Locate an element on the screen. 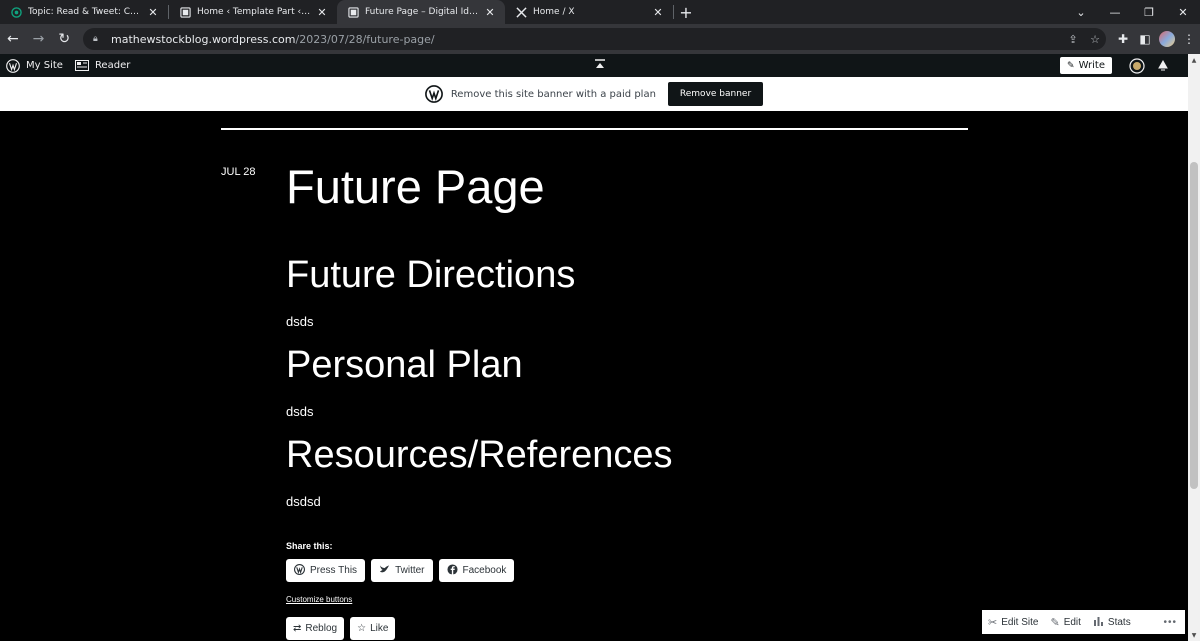 Image resolution: width=1200 pixels, height=641 pixels. notifications-bell-icon is located at coordinates (1163, 66).